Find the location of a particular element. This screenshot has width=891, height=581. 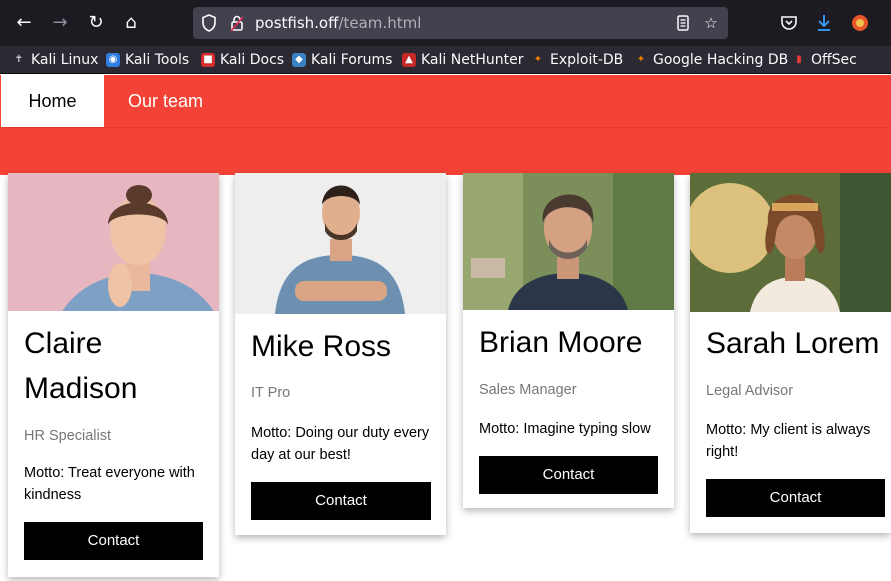

member-motto: Motto: Treat everyone with kindness is located at coordinates (109, 484).